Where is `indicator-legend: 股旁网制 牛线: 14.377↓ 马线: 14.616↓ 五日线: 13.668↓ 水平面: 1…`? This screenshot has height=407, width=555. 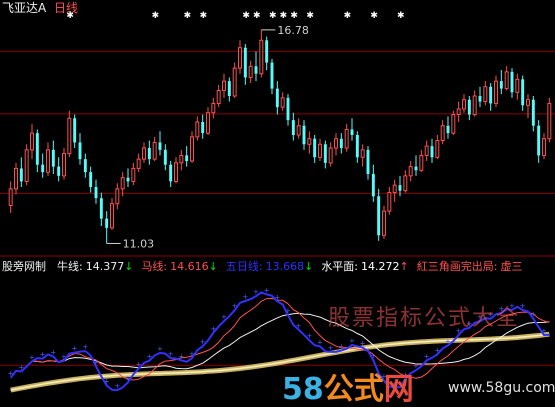 indicator-legend: 股旁网制 牛线: 14.377↓ 马线: 14.616↓ 五日线: 13.668↓ 水平面: 1… is located at coordinates (266, 267).